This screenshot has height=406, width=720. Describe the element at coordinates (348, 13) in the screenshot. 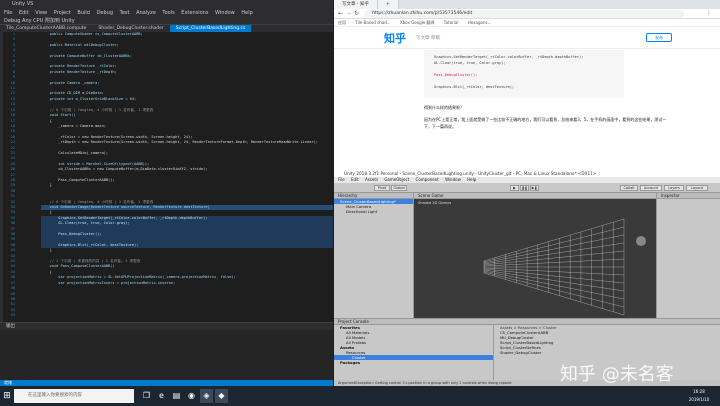

I see `forward-icon: →` at that location.